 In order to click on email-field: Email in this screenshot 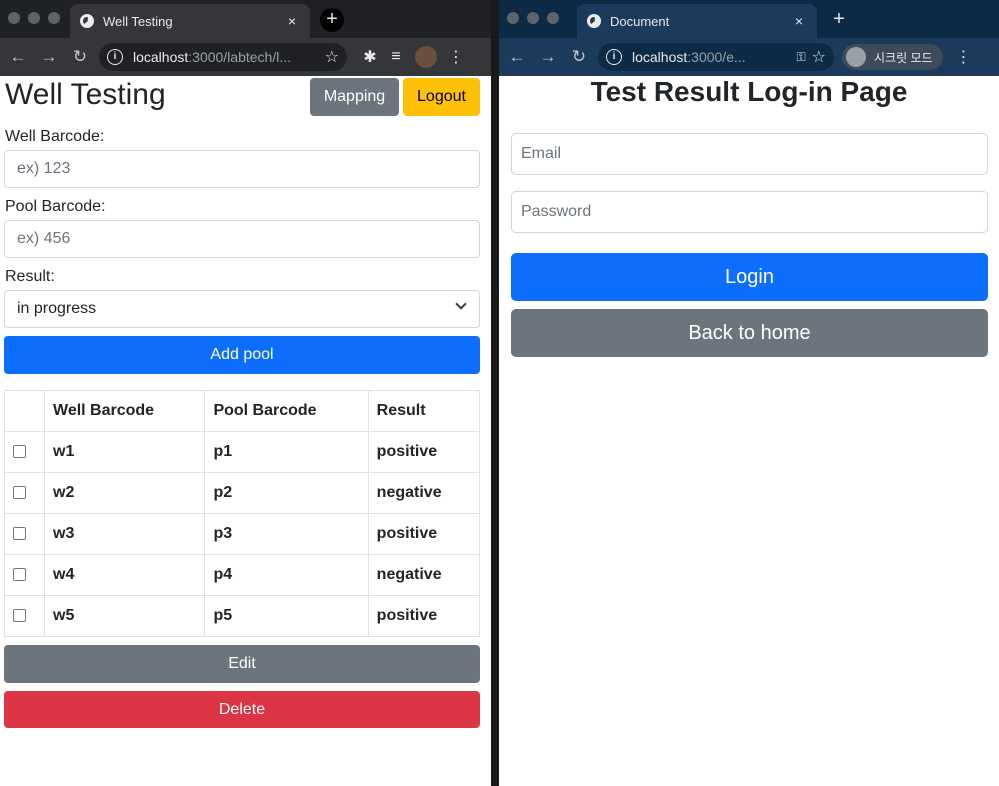, I will do `click(749, 154)`.